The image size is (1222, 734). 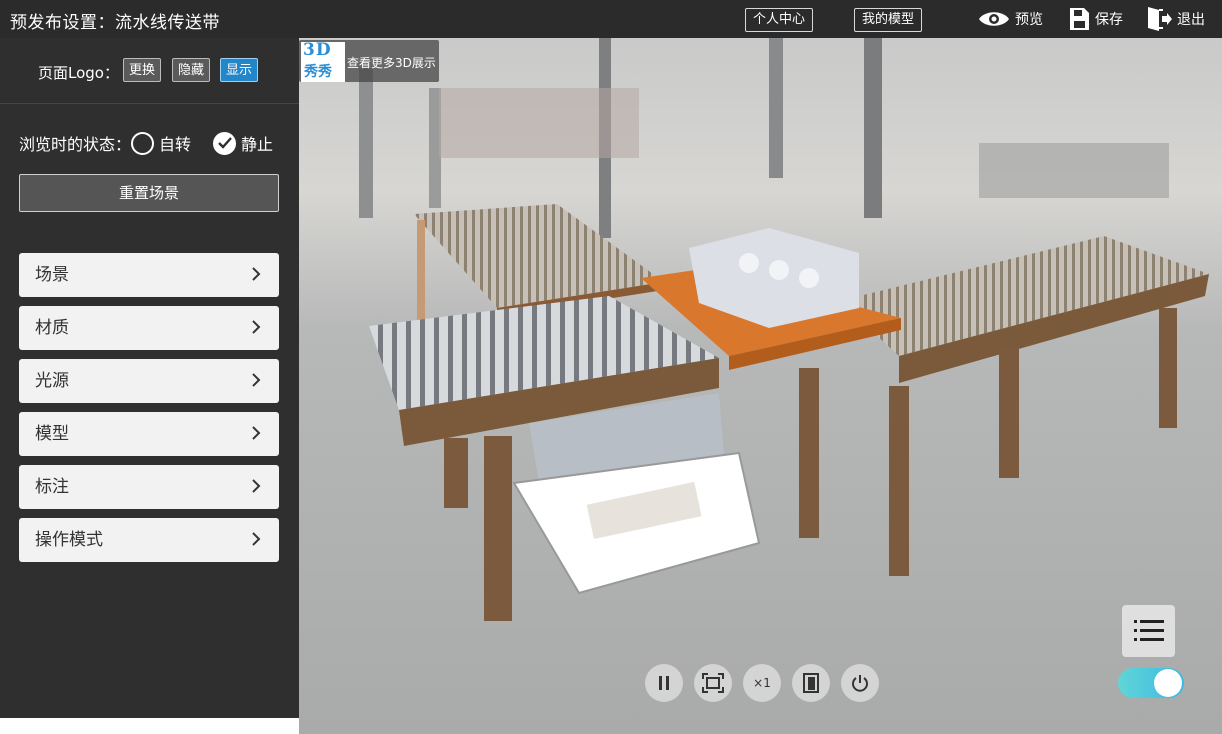 What do you see at coordinates (1109, 20) in the screenshot?
I see `save-label: 保存` at bounding box center [1109, 20].